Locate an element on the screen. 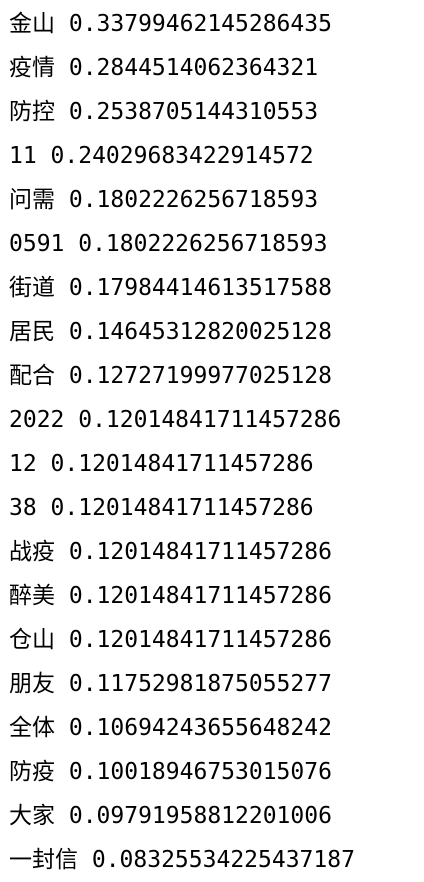 The width and height of the screenshot is (424, 882). output-line: 2022 0.12014841711457286 is located at coordinates (175, 420).